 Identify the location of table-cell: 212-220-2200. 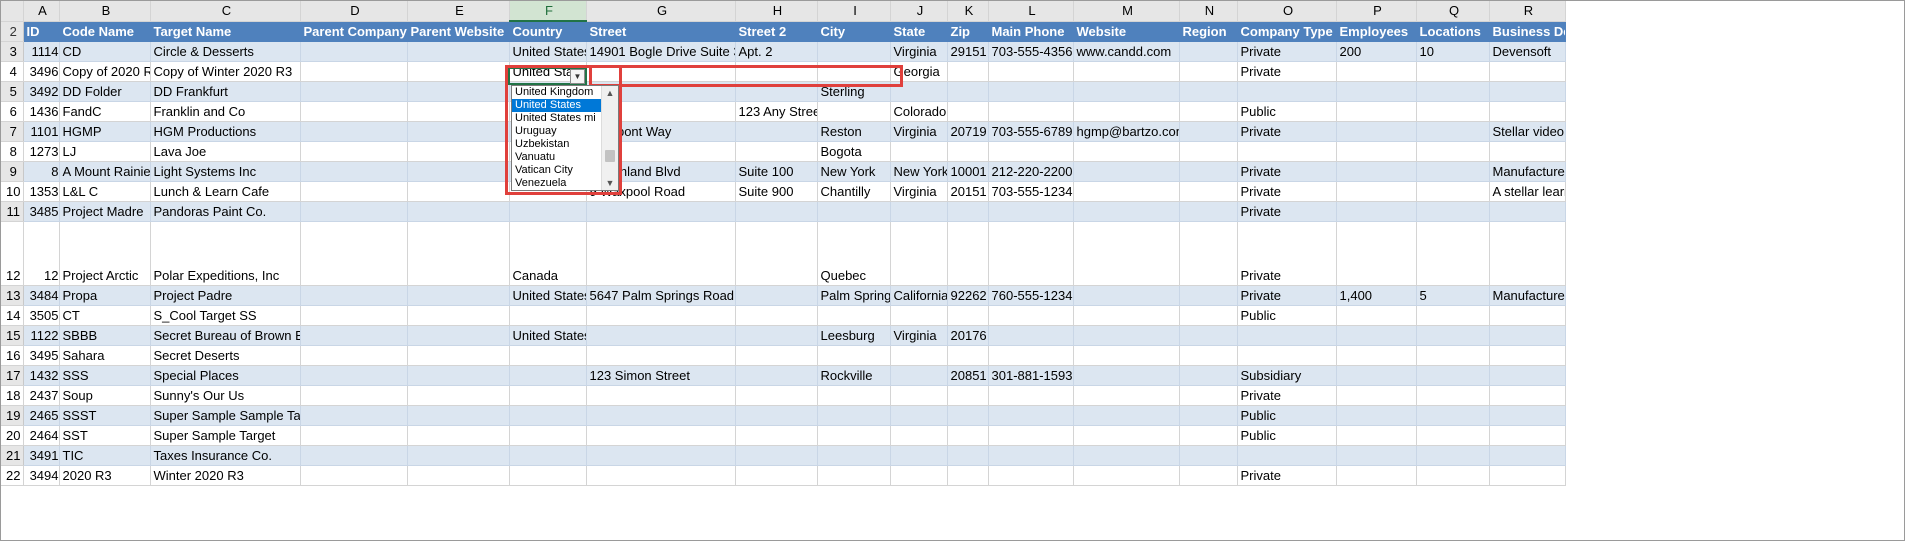
(1031, 171).